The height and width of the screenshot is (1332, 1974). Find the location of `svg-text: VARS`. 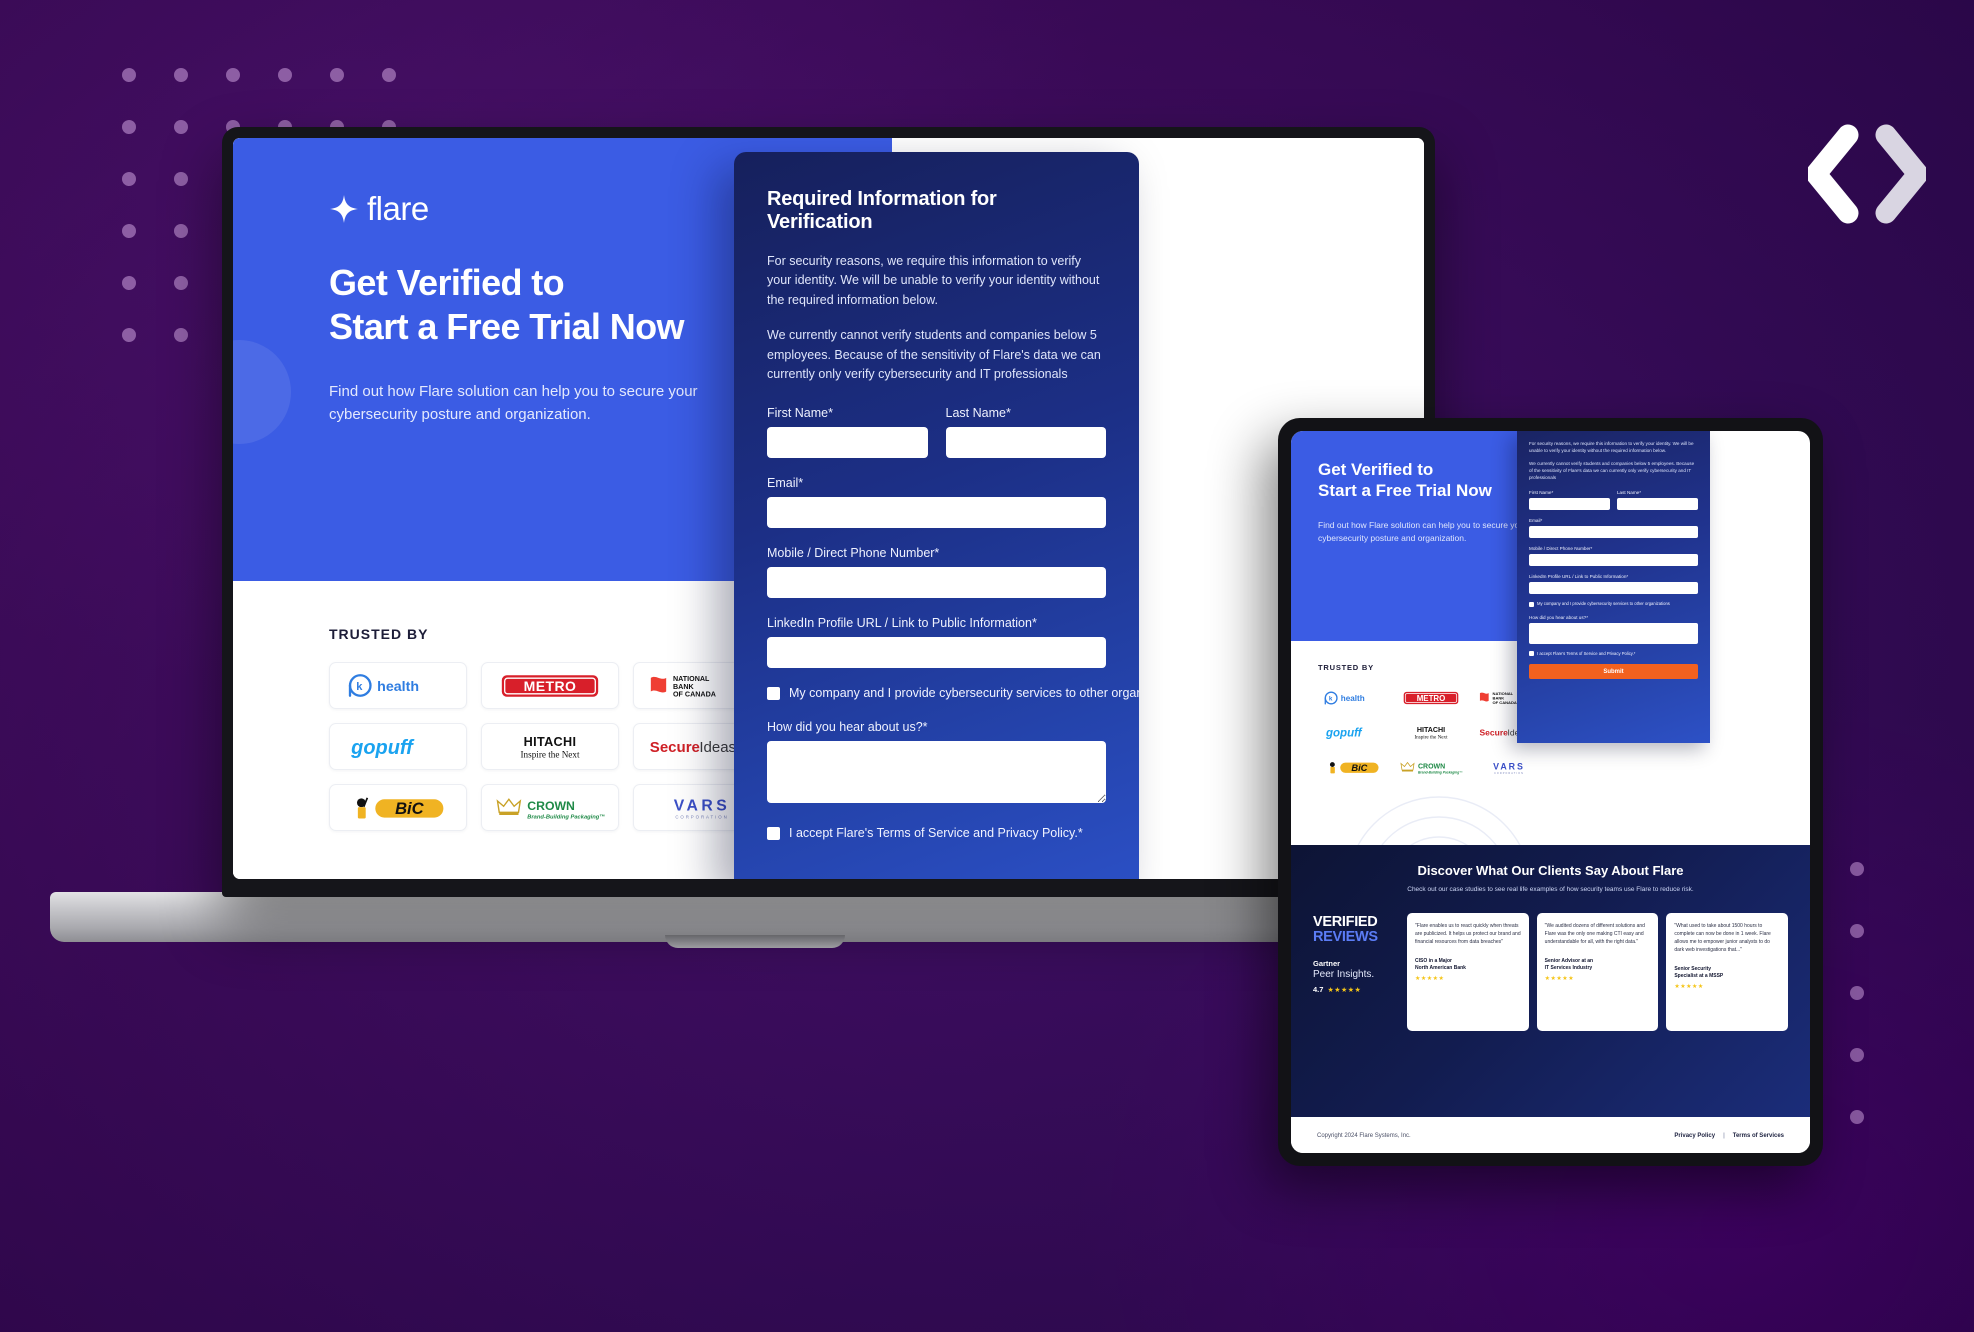

svg-text: VARS is located at coordinates (702, 805).